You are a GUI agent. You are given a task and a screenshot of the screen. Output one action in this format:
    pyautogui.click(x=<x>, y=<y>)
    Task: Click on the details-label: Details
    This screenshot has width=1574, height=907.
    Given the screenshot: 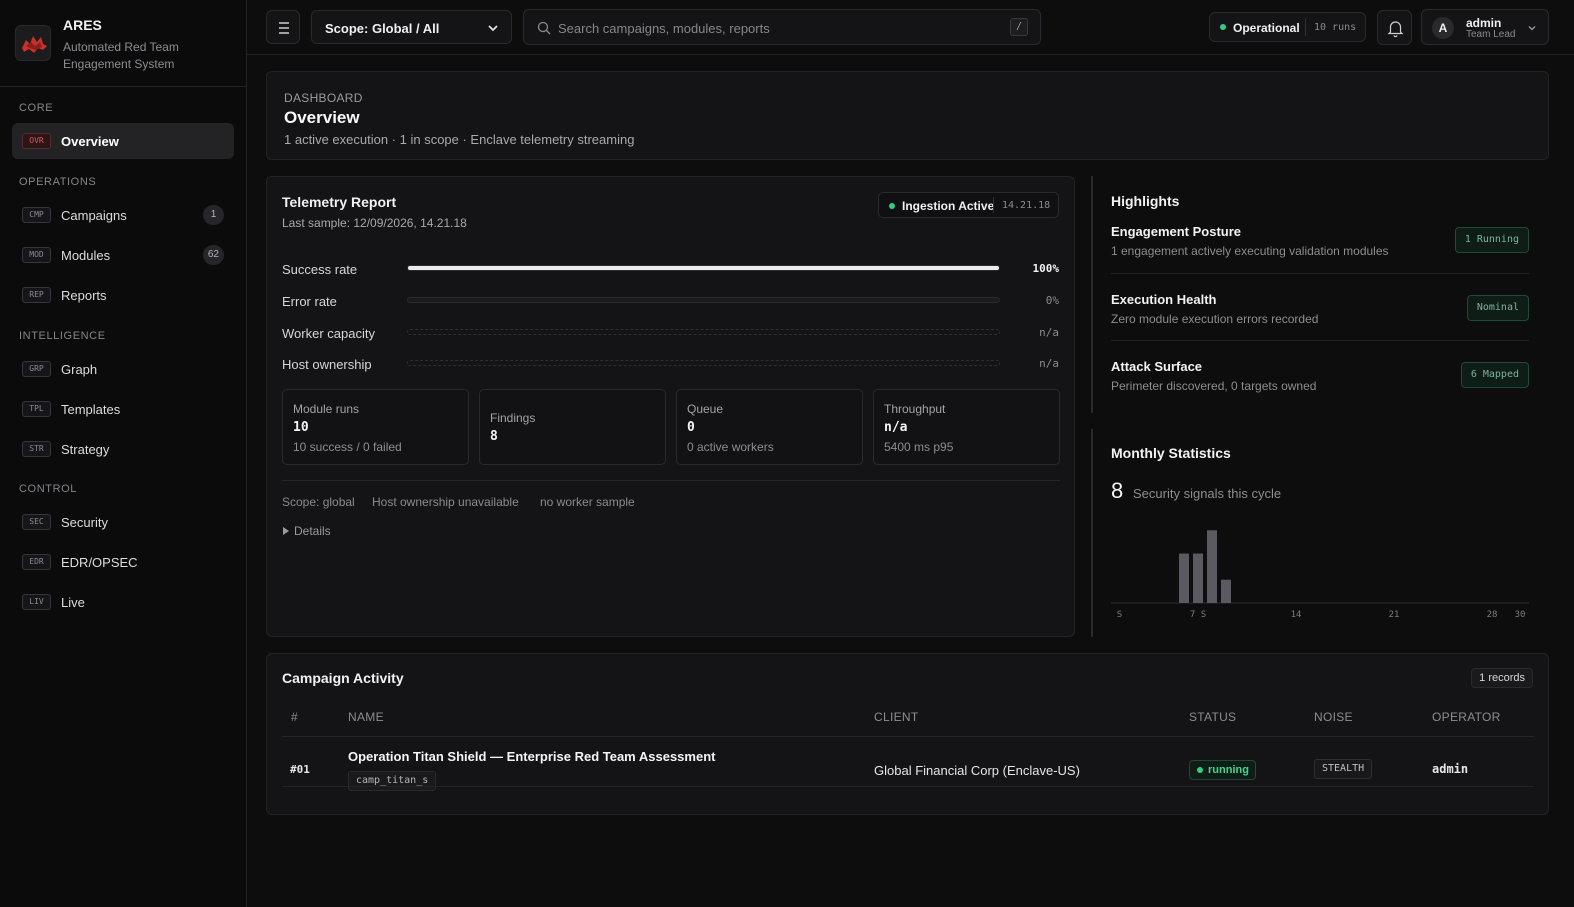 What is the action you would take?
    pyautogui.click(x=312, y=531)
    